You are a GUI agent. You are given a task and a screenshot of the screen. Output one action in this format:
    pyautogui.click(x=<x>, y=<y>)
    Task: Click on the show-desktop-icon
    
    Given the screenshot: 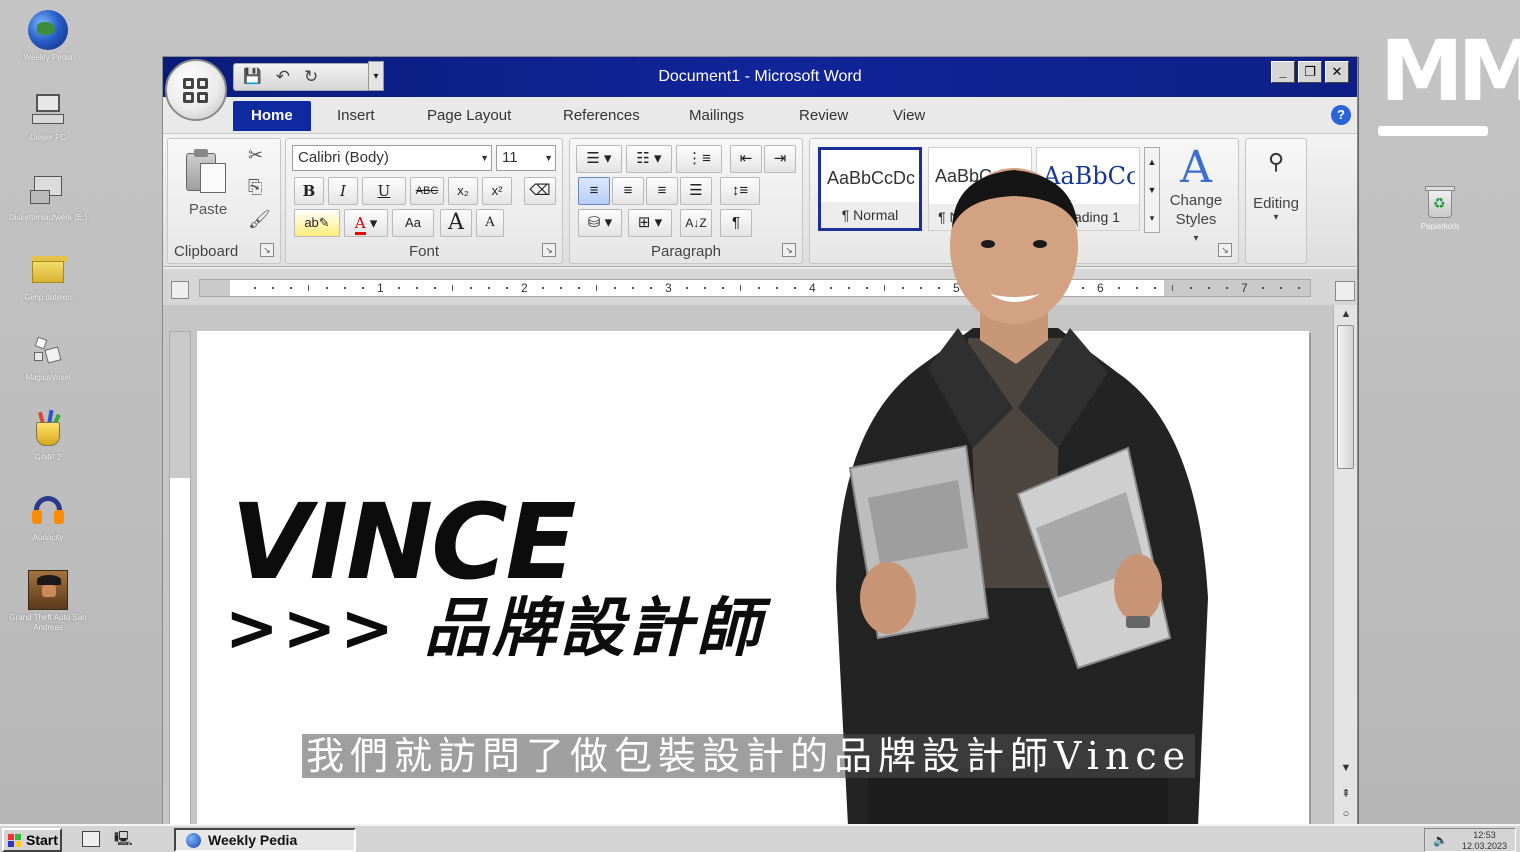 What is the action you would take?
    pyautogui.click(x=91, y=839)
    